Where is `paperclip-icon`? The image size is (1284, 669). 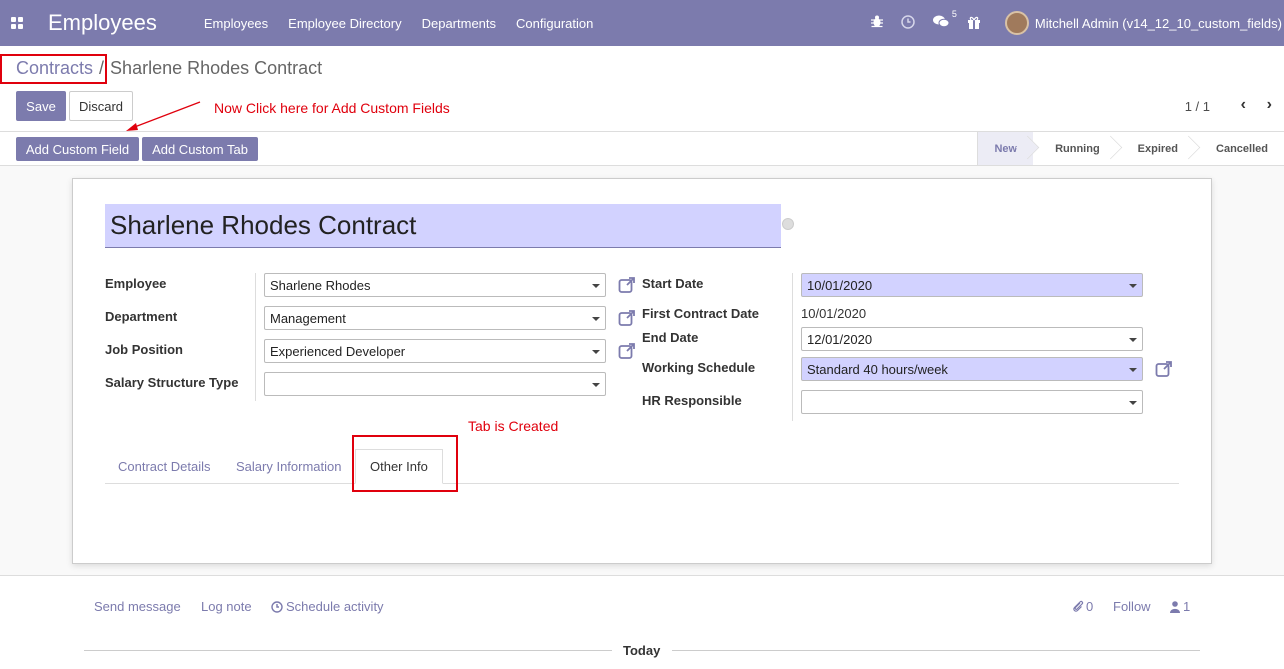 paperclip-icon is located at coordinates (1078, 606).